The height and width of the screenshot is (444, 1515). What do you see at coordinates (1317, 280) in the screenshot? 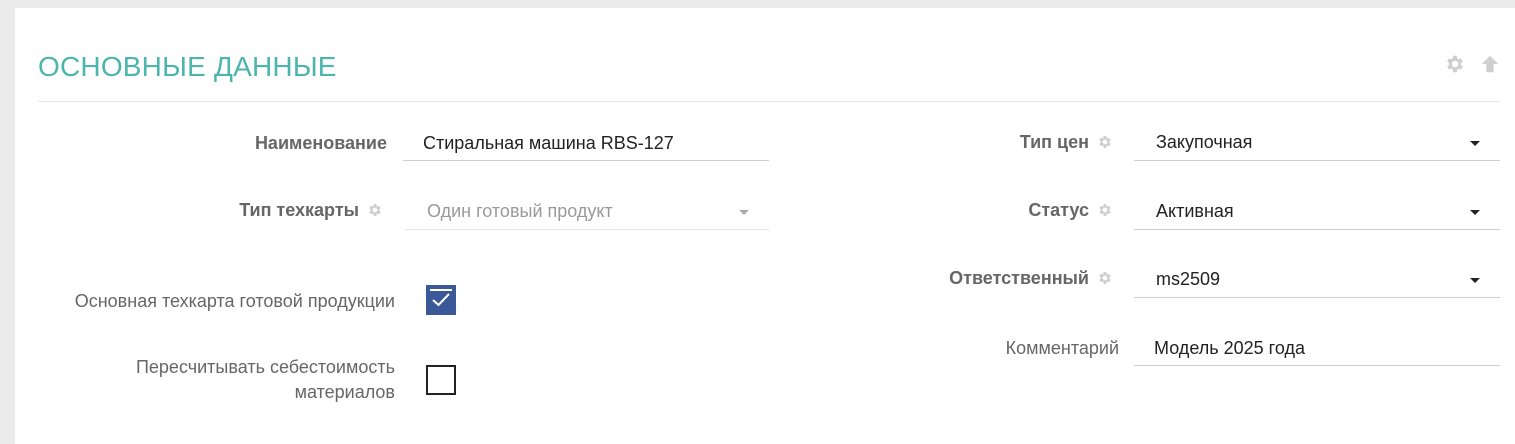
I see `responsible-select: ms2509` at bounding box center [1317, 280].